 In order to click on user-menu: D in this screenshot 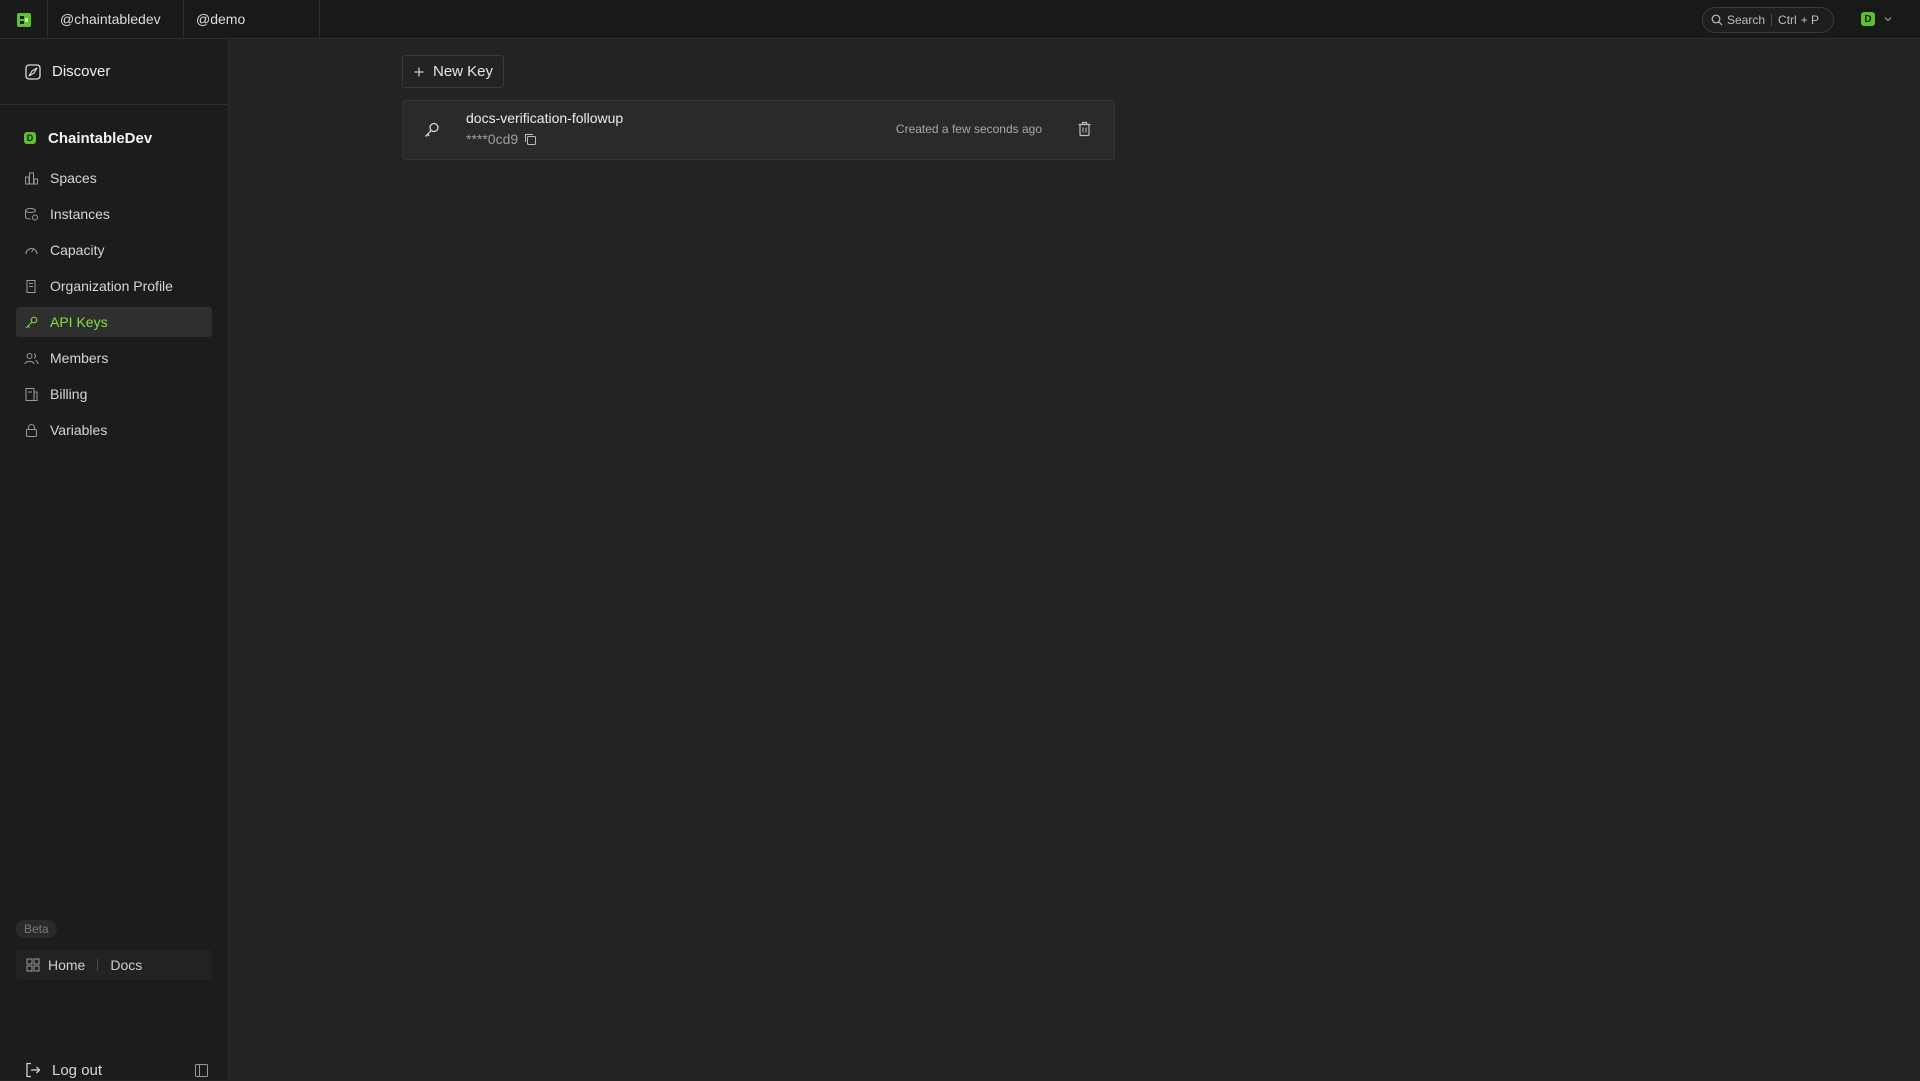, I will do `click(1877, 19)`.